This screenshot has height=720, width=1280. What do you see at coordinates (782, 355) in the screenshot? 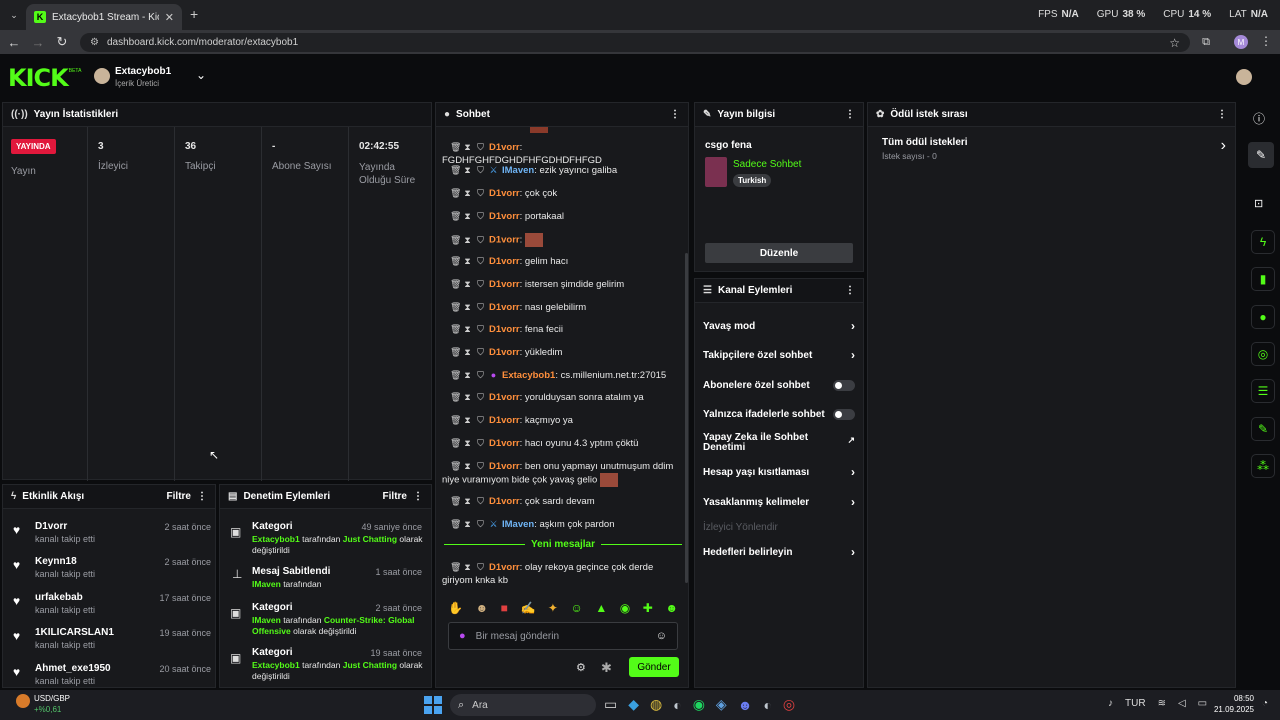
I see `action-followers-only: Takipçilere özel sohbet ›` at bounding box center [782, 355].